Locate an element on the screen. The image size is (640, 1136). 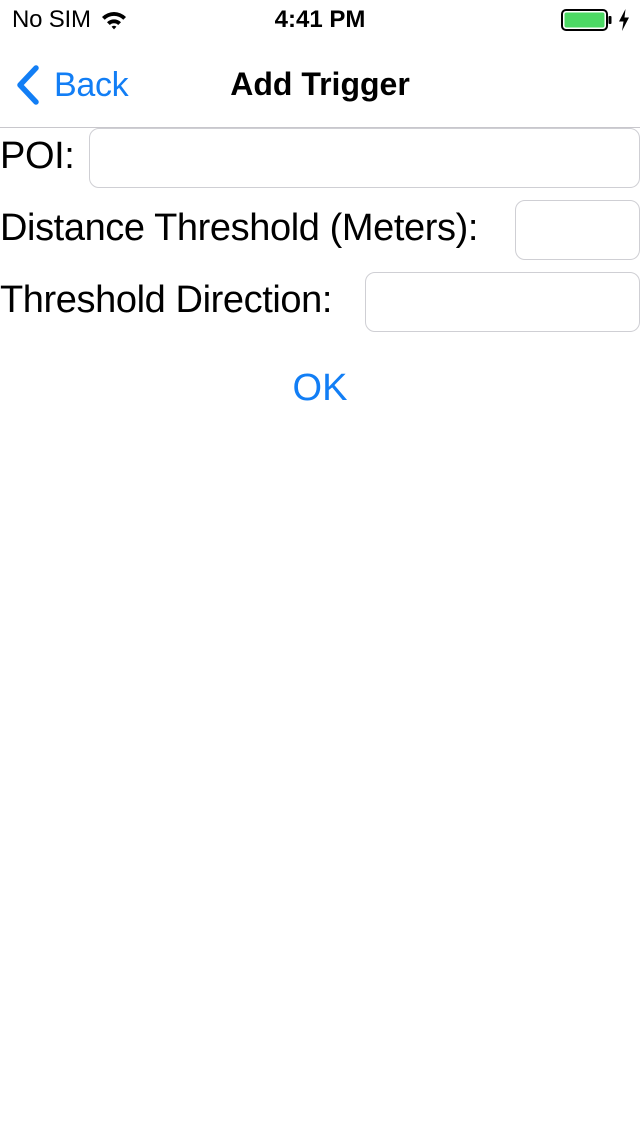
status-time: 4:41 PM is located at coordinates (320, 19).